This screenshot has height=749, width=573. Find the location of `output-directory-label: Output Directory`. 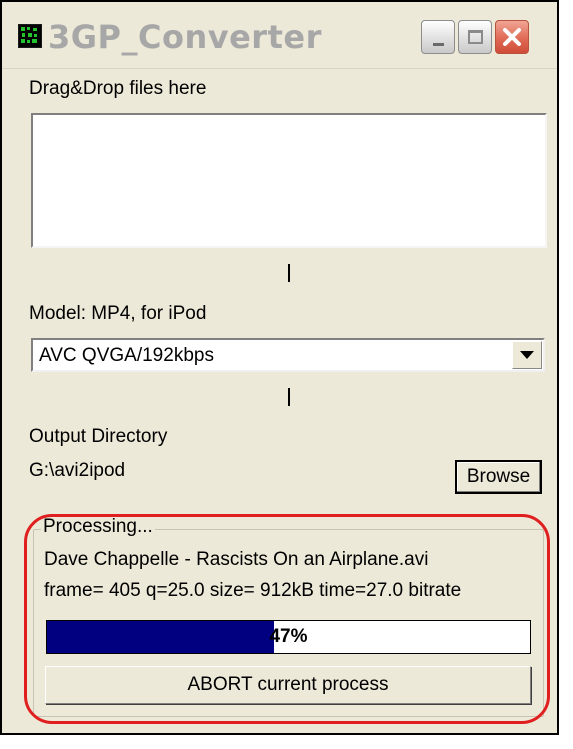

output-directory-label: Output Directory is located at coordinates (98, 436).